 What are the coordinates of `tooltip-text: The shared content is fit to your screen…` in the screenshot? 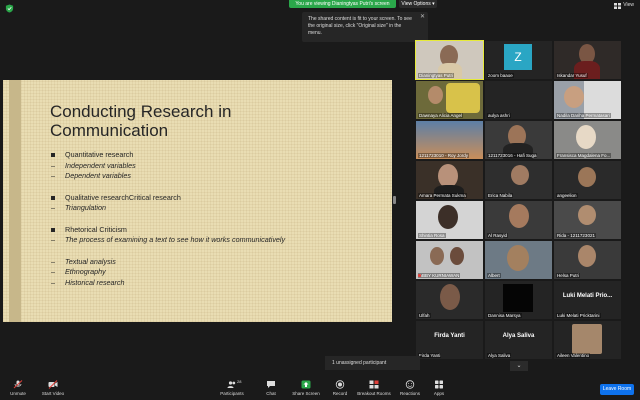 It's located at (360, 26).